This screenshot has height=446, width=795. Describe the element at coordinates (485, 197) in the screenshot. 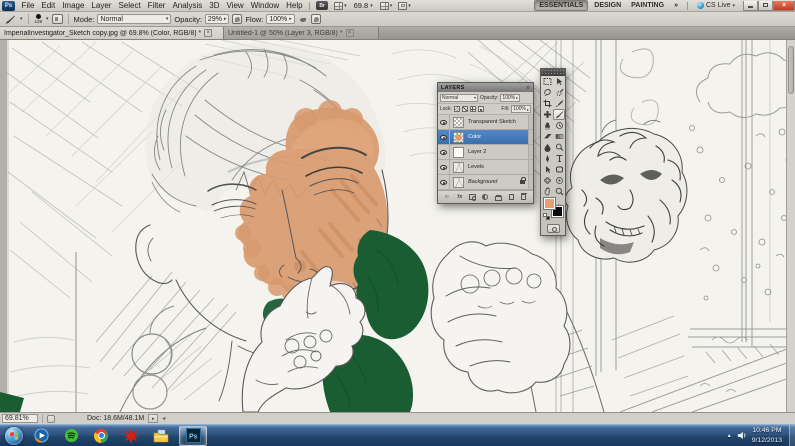

I see `new-adjustment-layer-icon` at that location.